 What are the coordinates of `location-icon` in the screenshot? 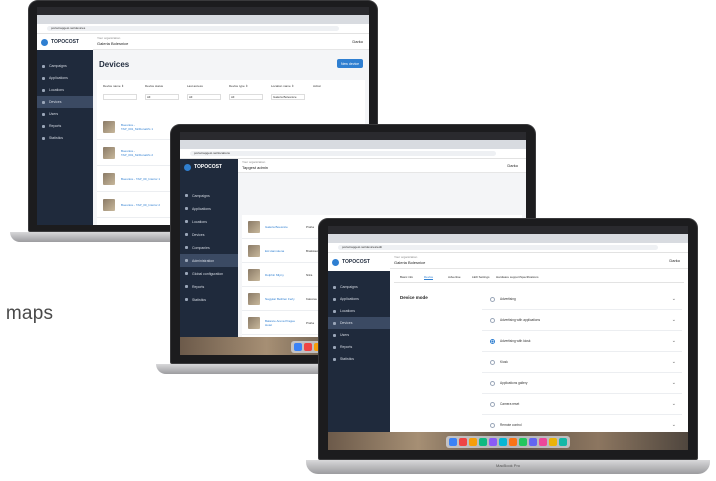 It's located at (186, 221).